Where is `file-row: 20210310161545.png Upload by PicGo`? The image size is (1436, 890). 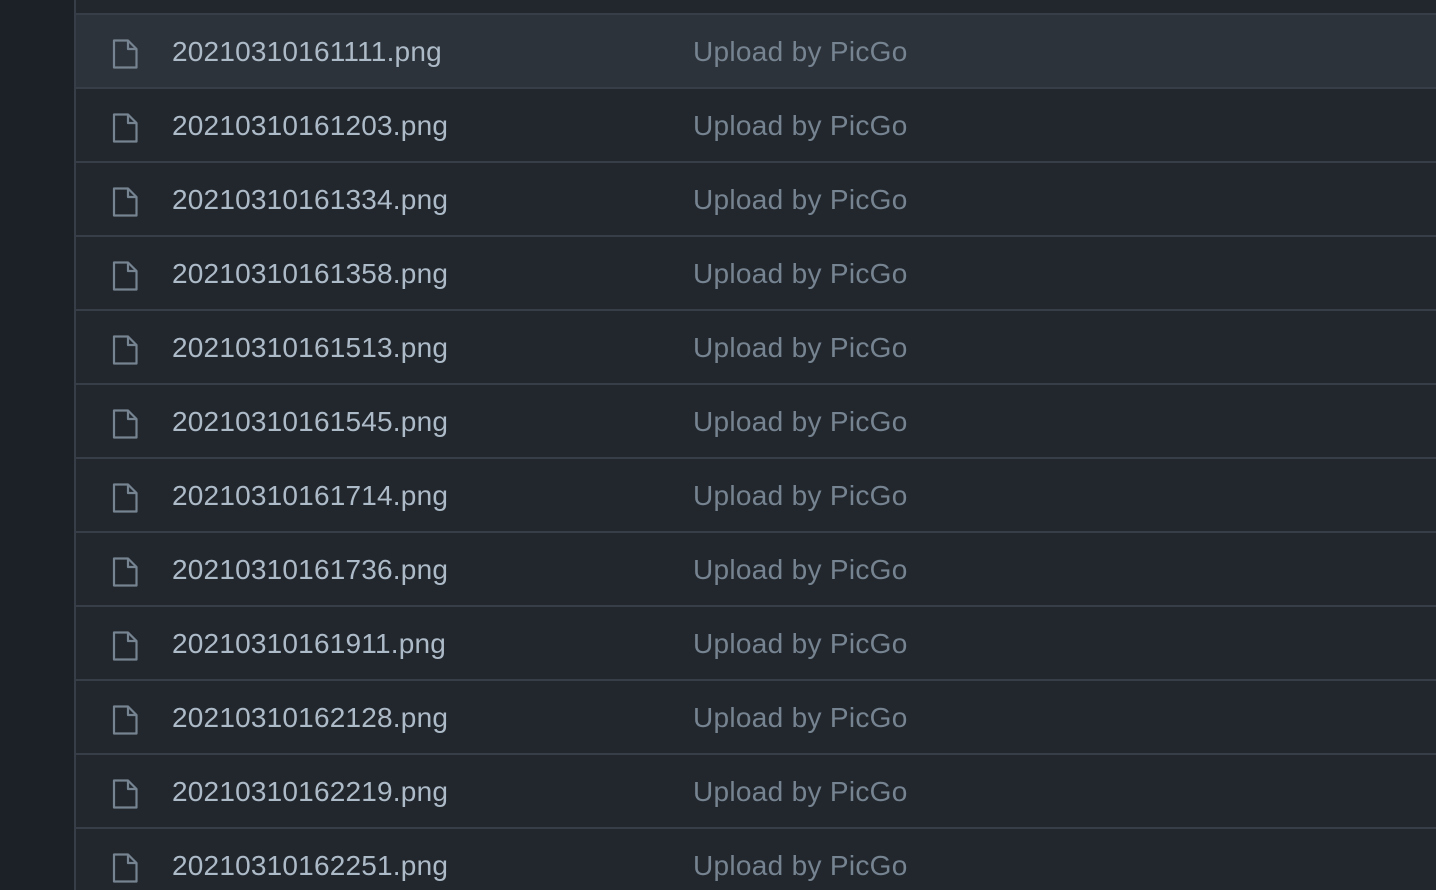 file-row: 20210310161545.png Upload by PicGo is located at coordinates (756, 422).